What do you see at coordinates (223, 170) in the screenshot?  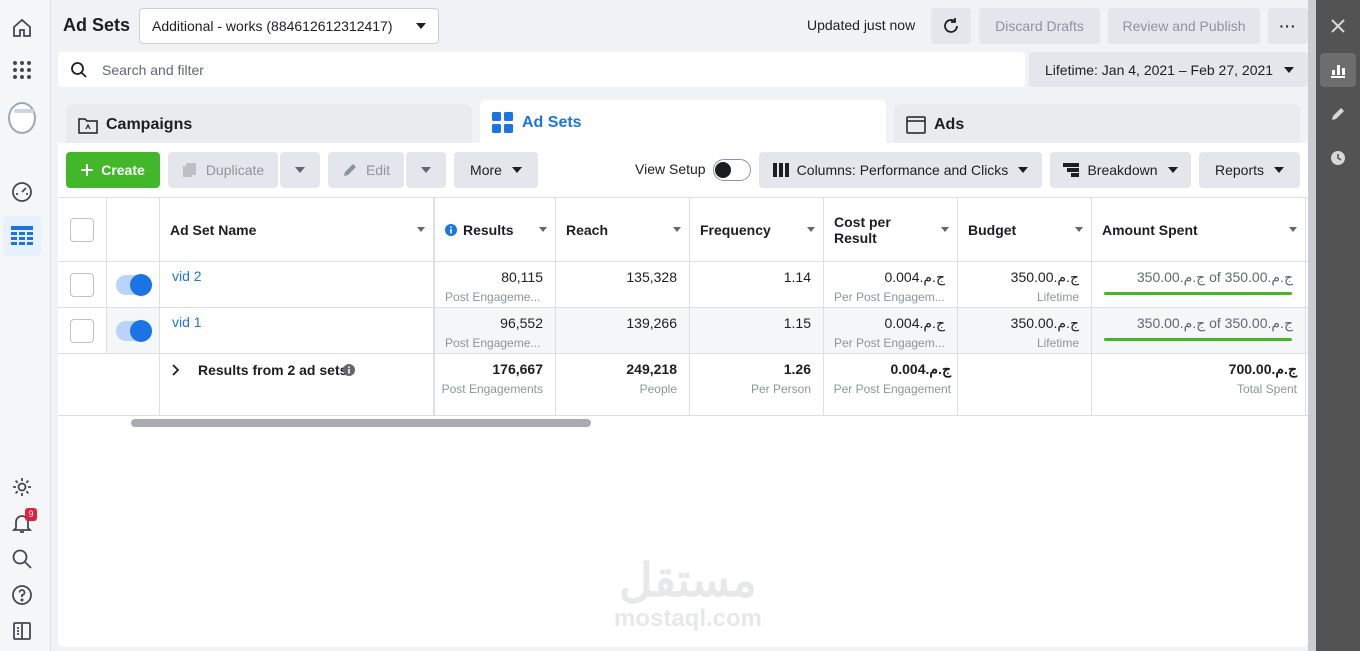 I see `duplicate-button: Duplicate` at bounding box center [223, 170].